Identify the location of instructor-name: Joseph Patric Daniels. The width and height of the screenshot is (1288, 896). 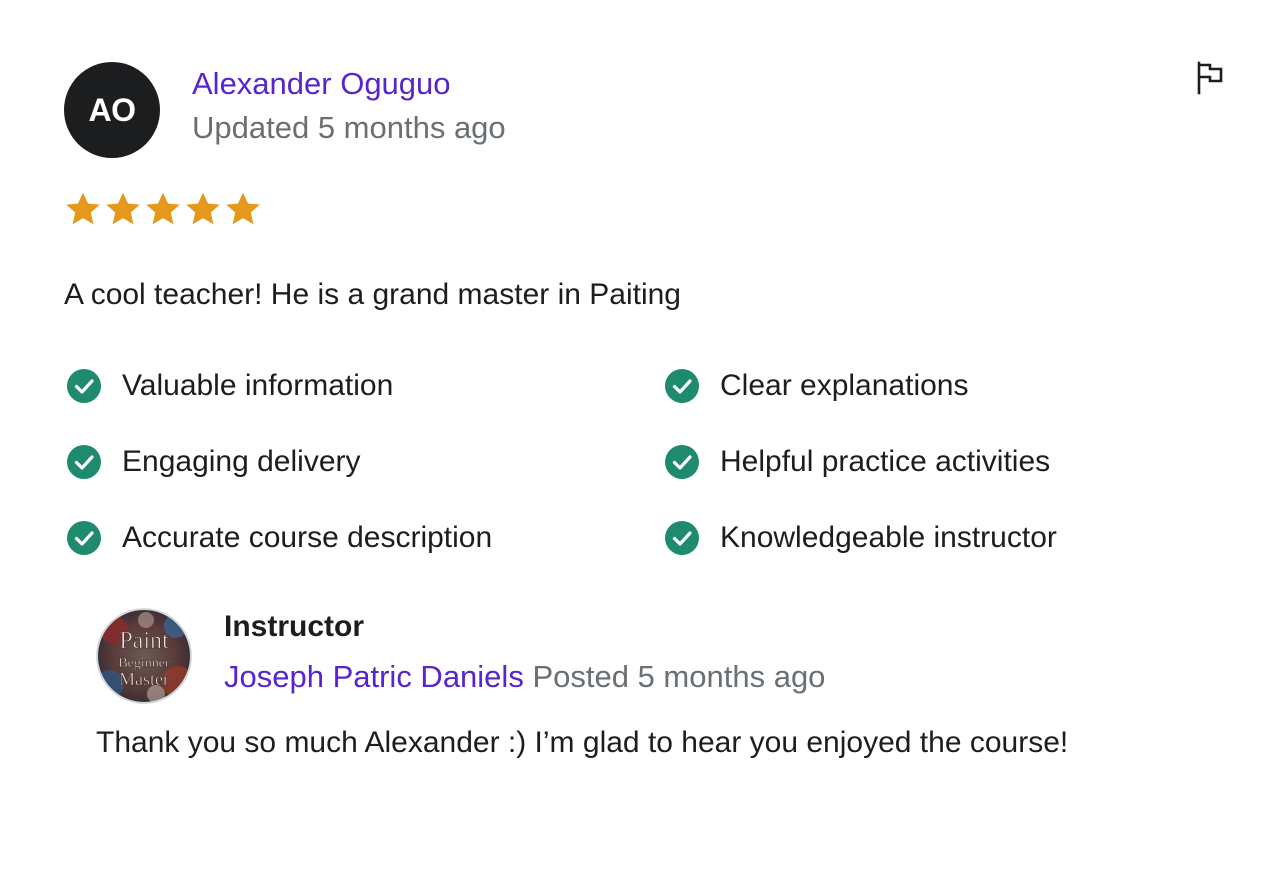
(374, 676).